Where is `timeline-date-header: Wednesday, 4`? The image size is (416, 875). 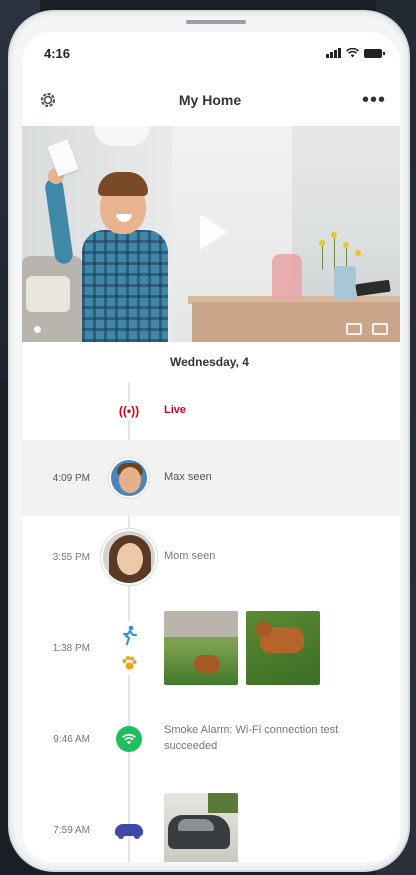 timeline-date-header: Wednesday, 4 is located at coordinates (209, 362).